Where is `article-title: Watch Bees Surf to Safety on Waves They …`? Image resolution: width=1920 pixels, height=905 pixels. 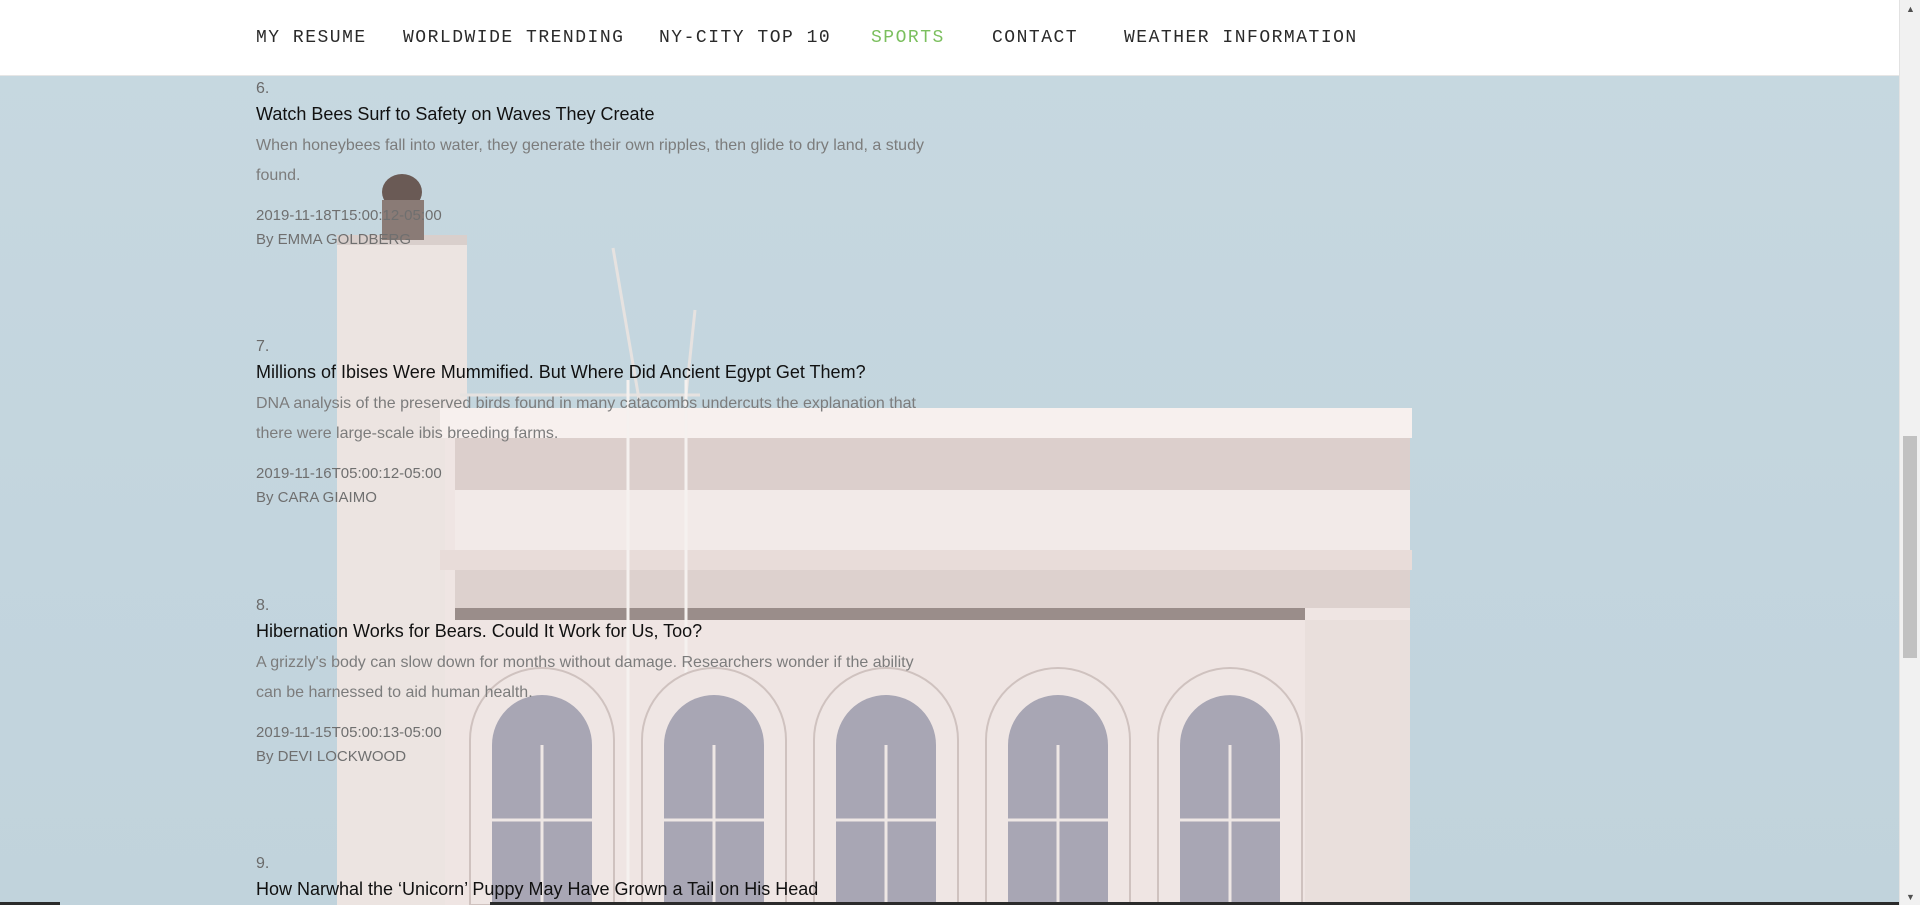 article-title: Watch Bees Surf to Safety on Waves They … is located at coordinates (596, 114).